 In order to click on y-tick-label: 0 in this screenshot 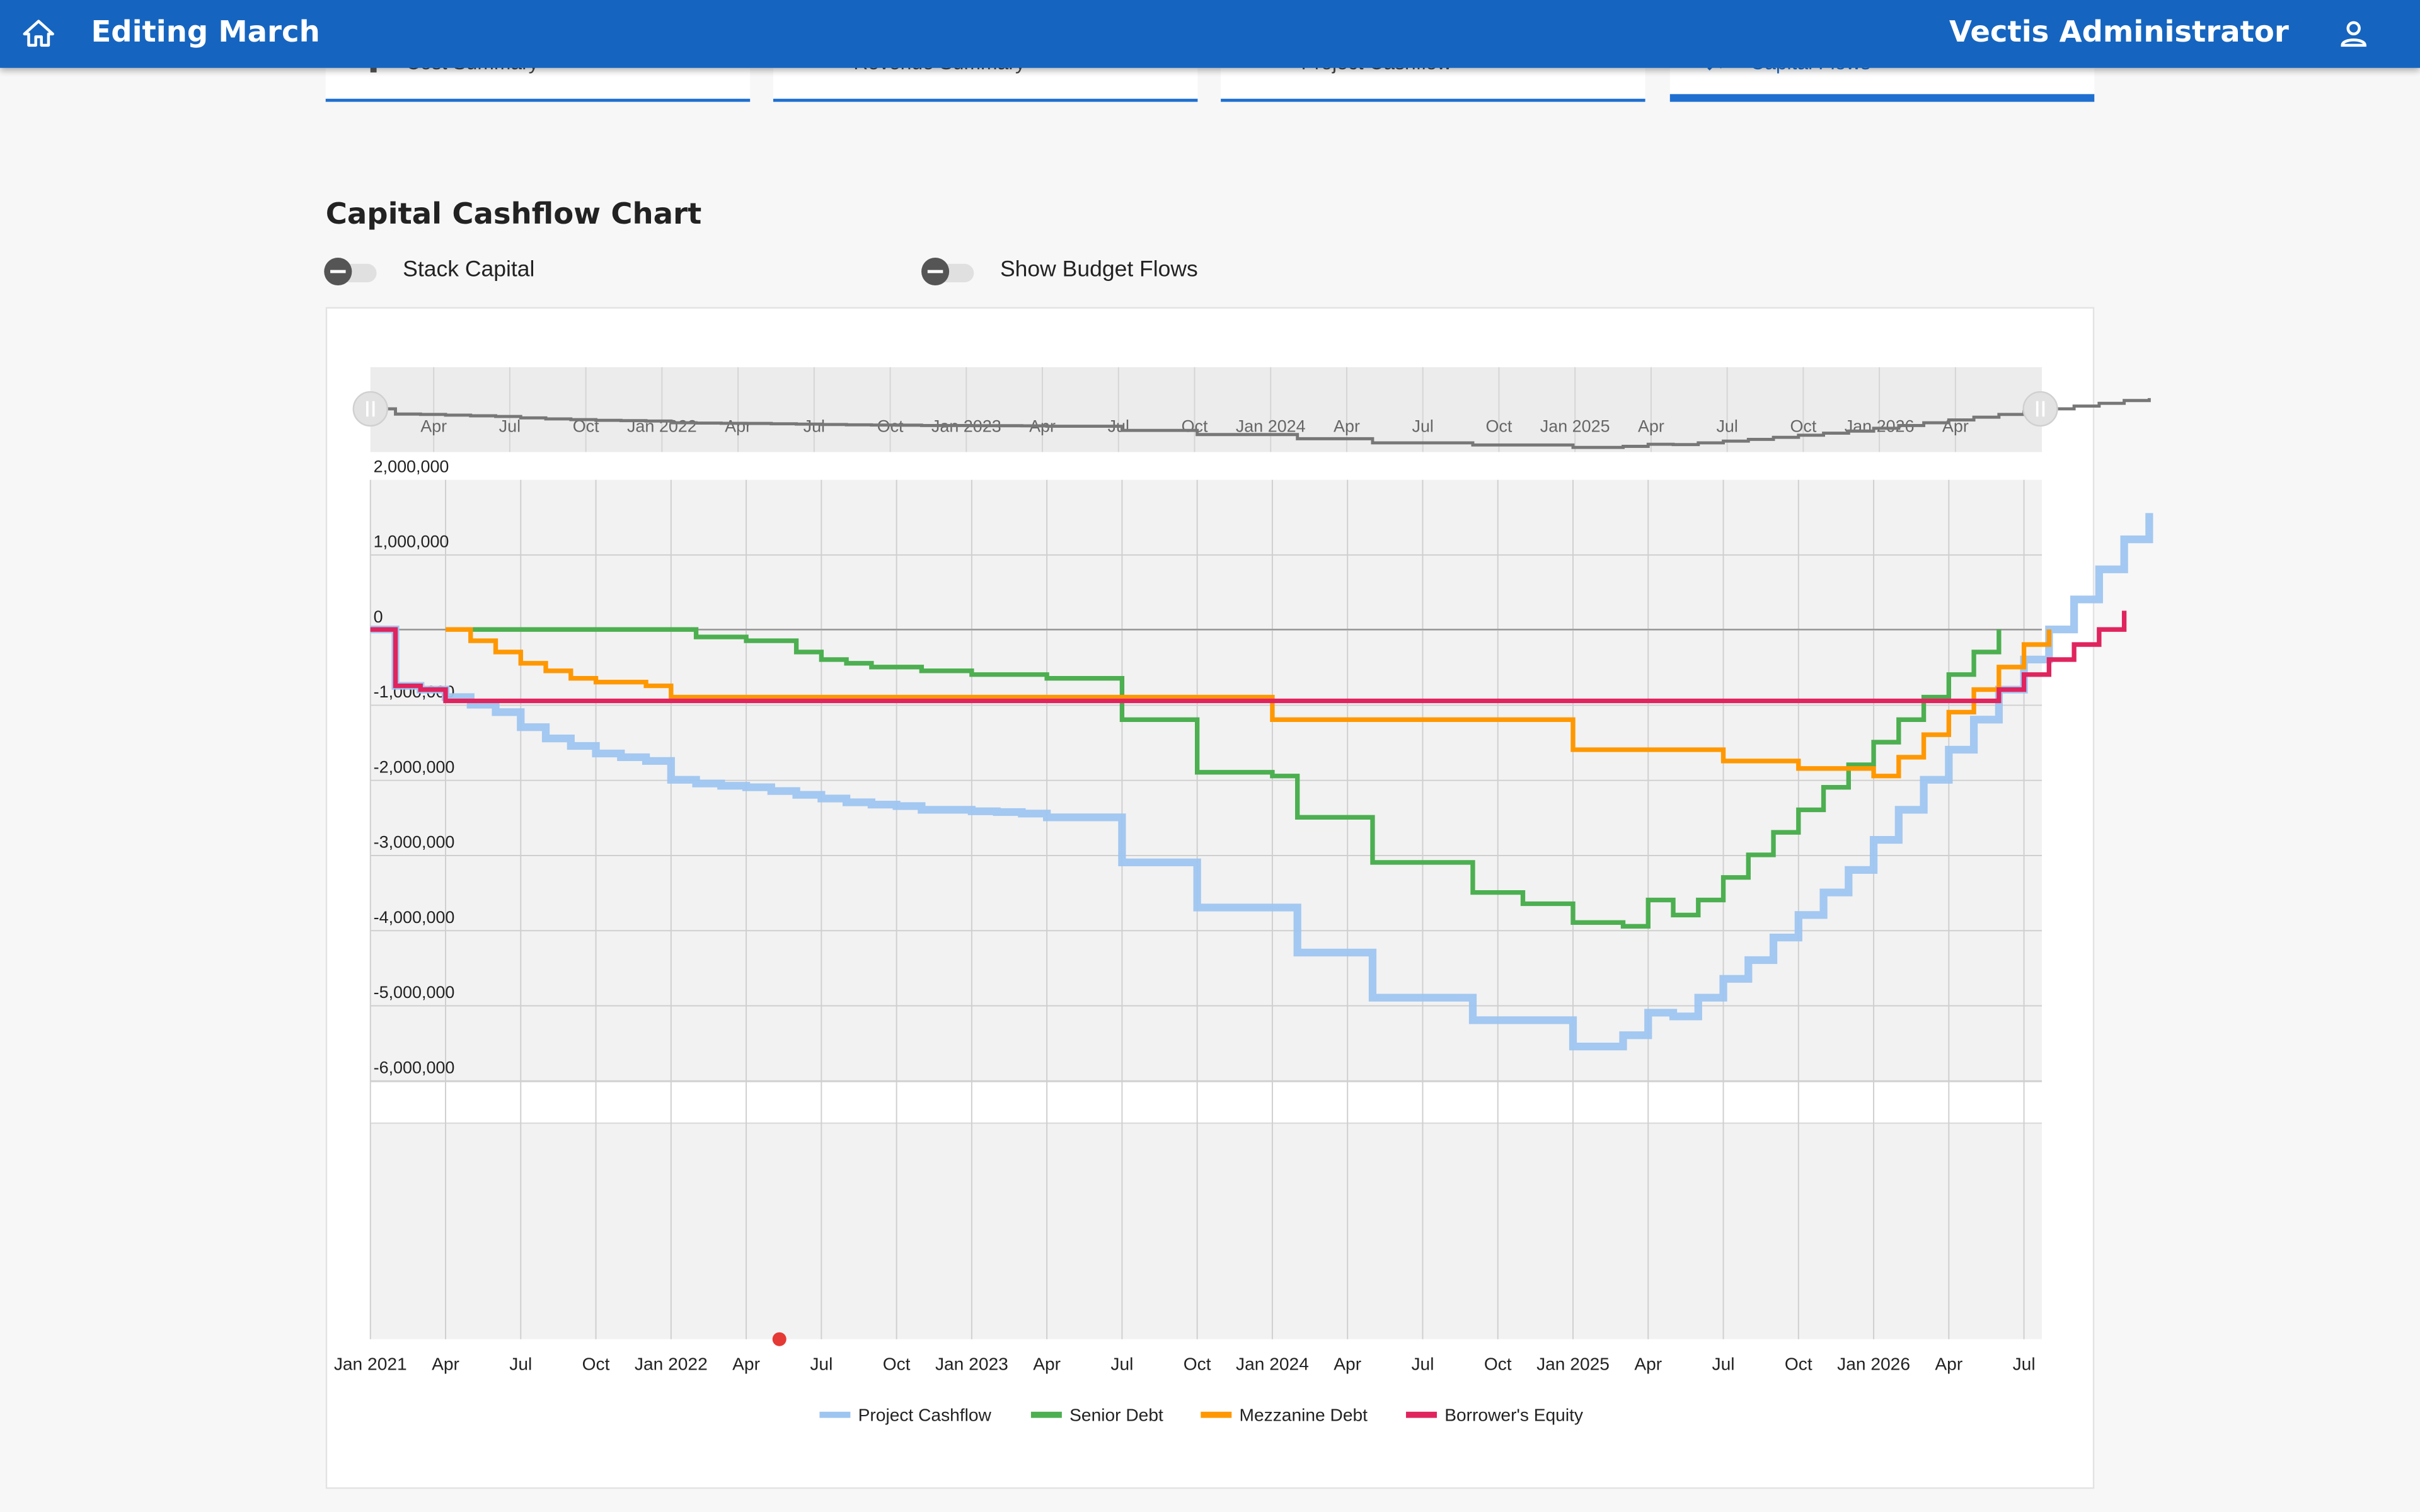, I will do `click(378, 616)`.